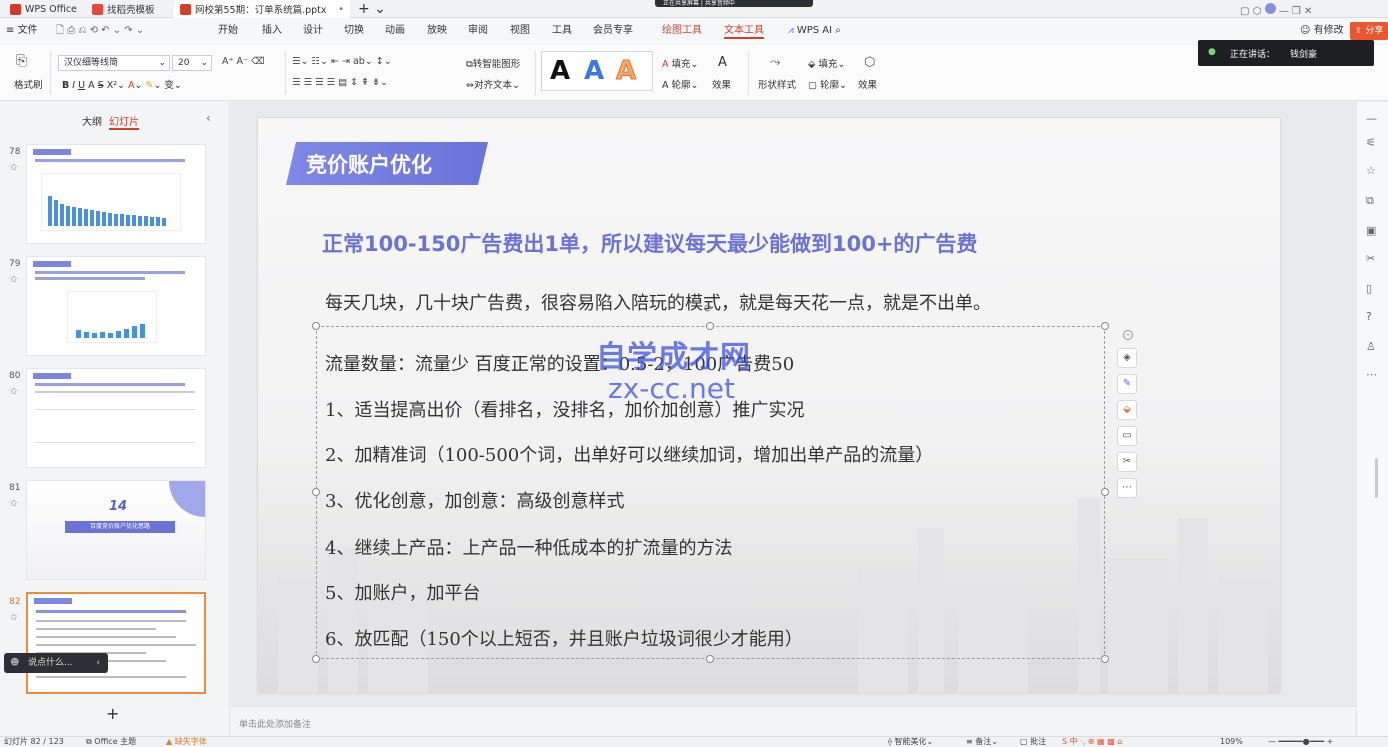 Image resolution: width=1388 pixels, height=747 pixels. Describe the element at coordinates (1371, 230) in the screenshot. I see `image-icon: ▣` at that location.